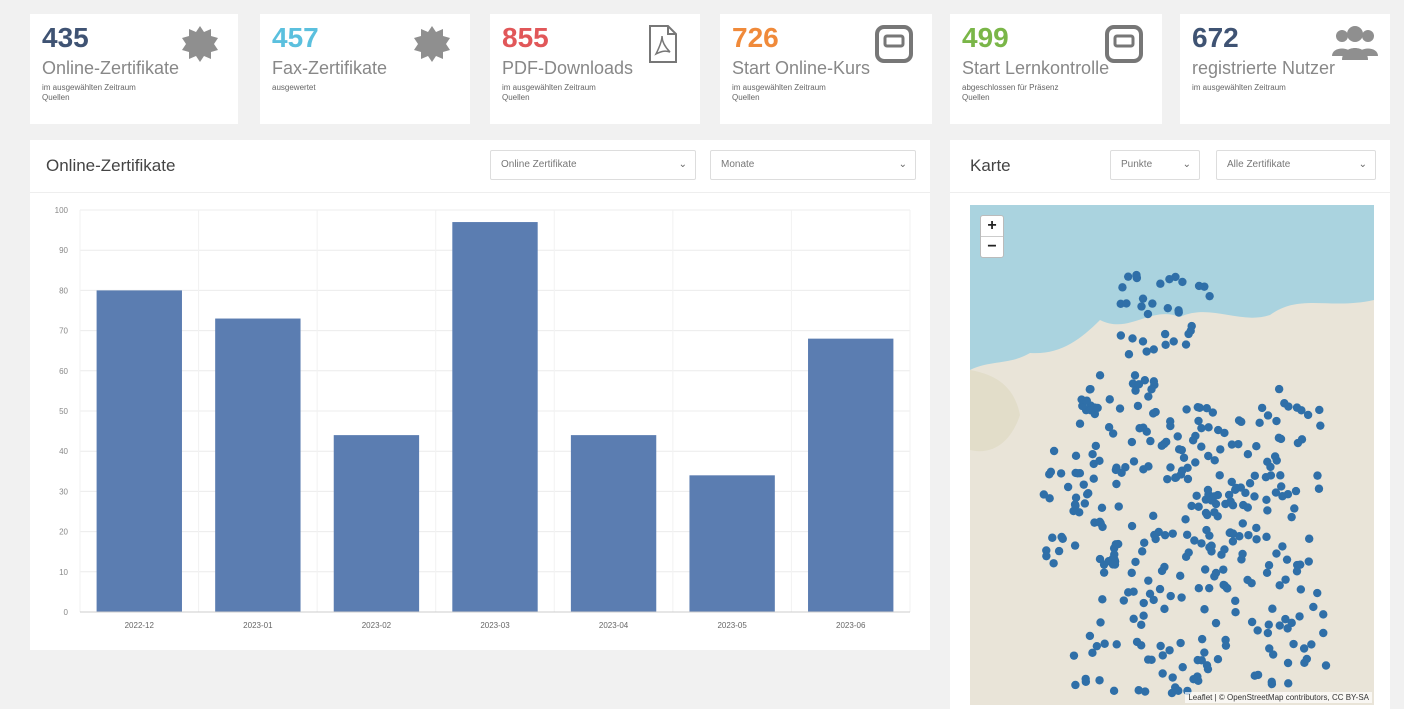 The width and height of the screenshot is (1404, 709). What do you see at coordinates (593, 165) in the screenshot?
I see `metric-select: Online Zertifikate ⌄` at bounding box center [593, 165].